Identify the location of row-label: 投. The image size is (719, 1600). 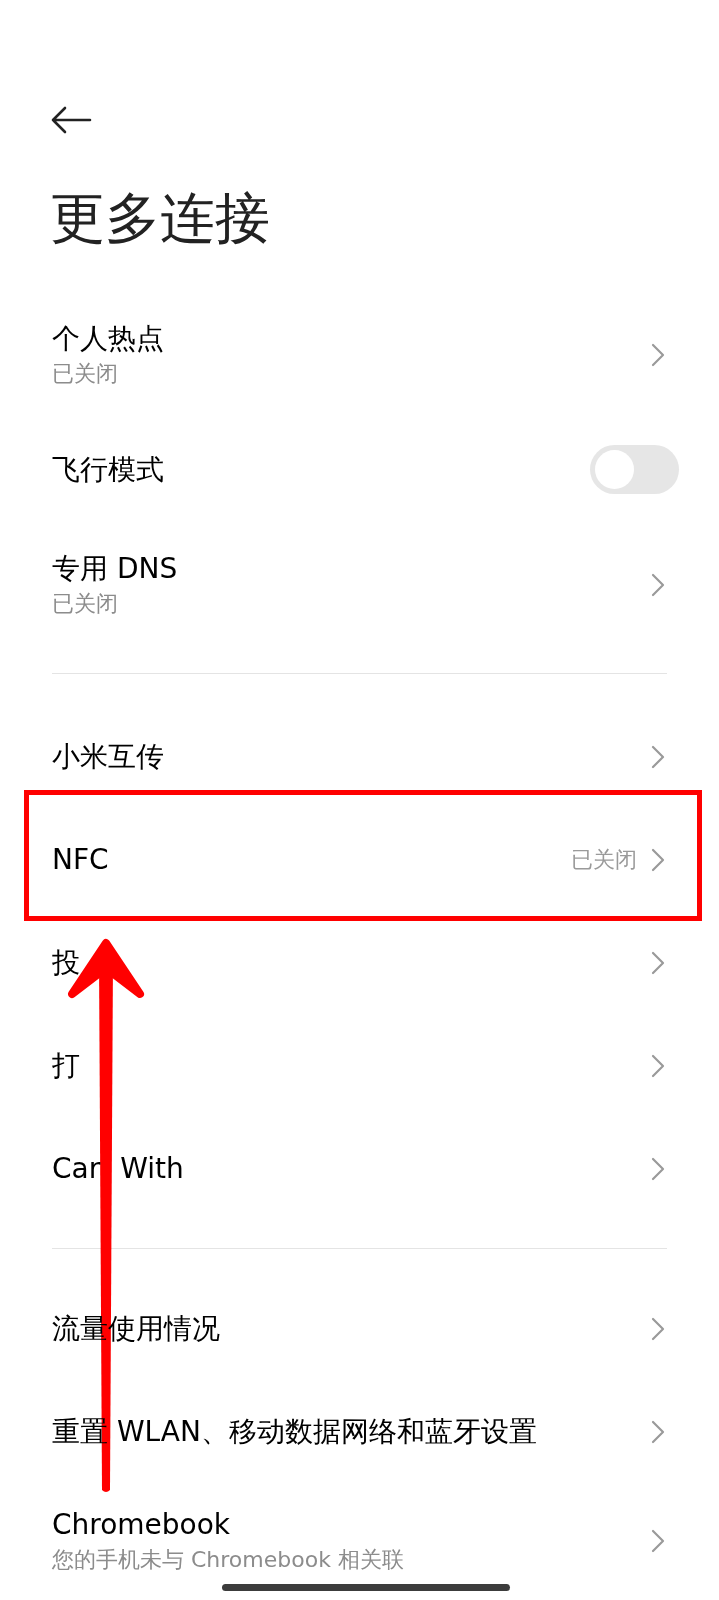
(66, 962).